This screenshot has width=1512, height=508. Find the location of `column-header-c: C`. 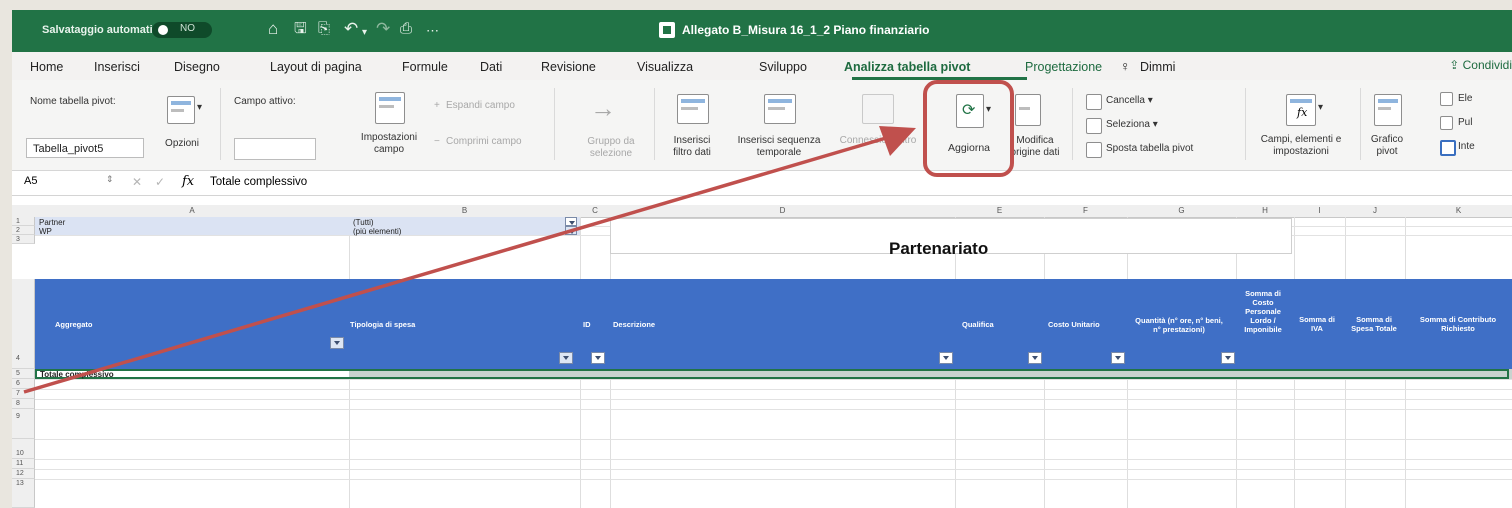

column-header-c: C is located at coordinates (595, 211).